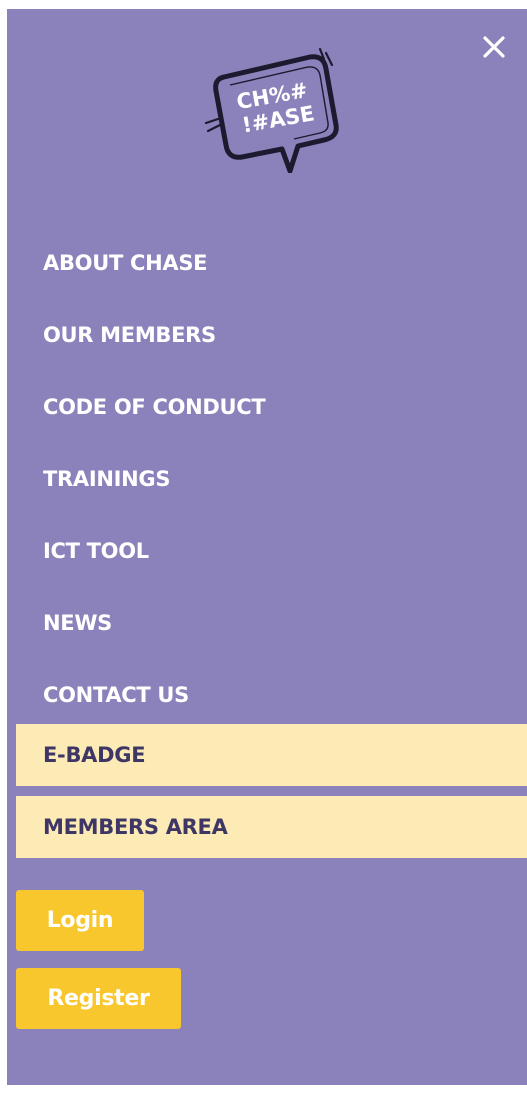 This screenshot has height=1094, width=527. Describe the element at coordinates (271, 827) in the screenshot. I see `nav-item-members-area: MEMBERS AREA` at that location.